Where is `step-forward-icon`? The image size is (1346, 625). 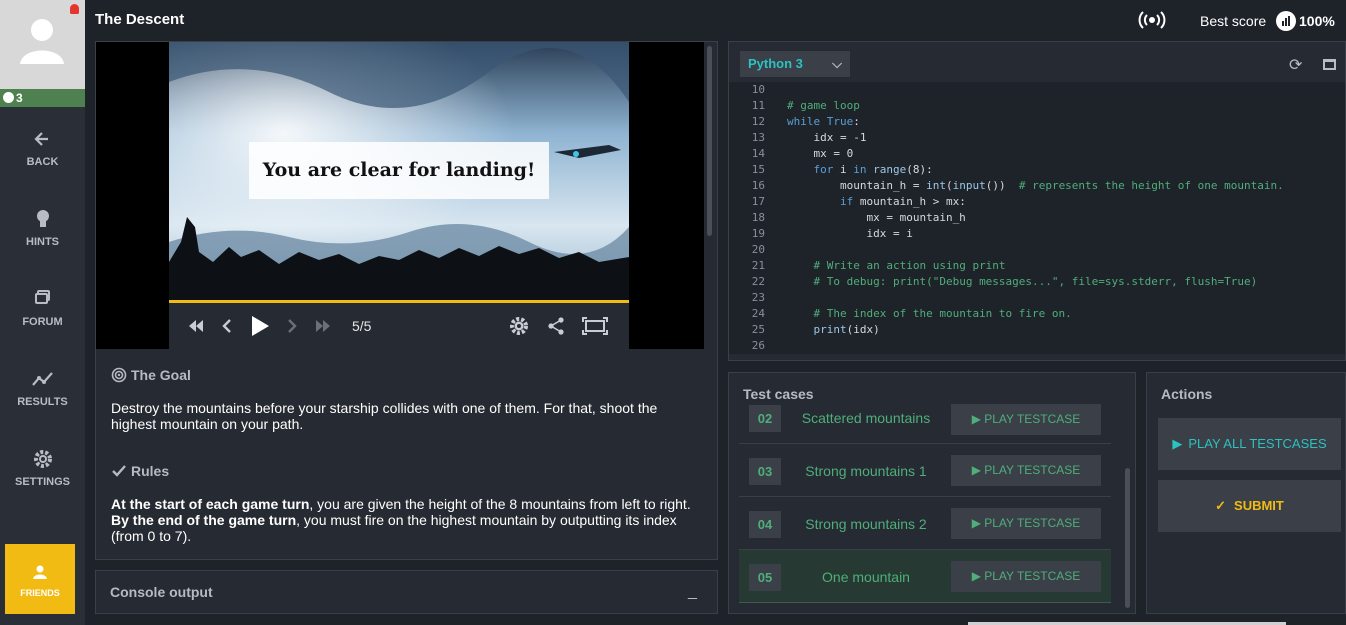 step-forward-icon is located at coordinates (292, 326).